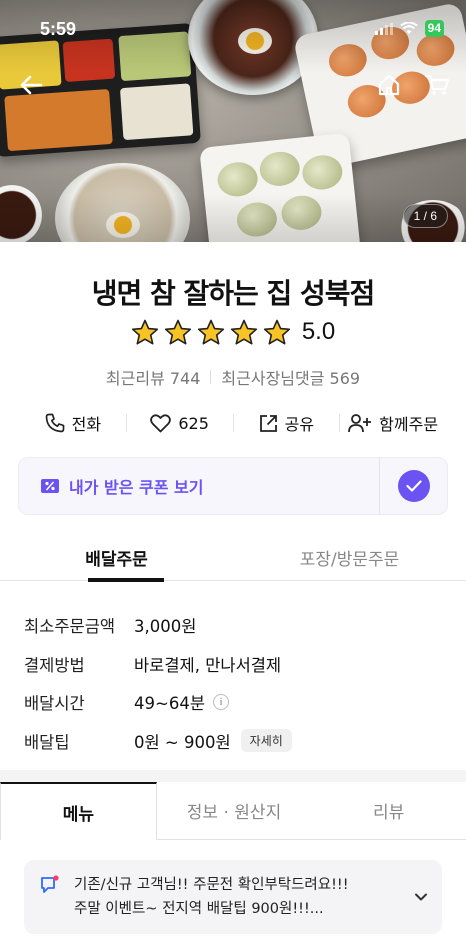  I want to click on cart-button, so click(437, 85).